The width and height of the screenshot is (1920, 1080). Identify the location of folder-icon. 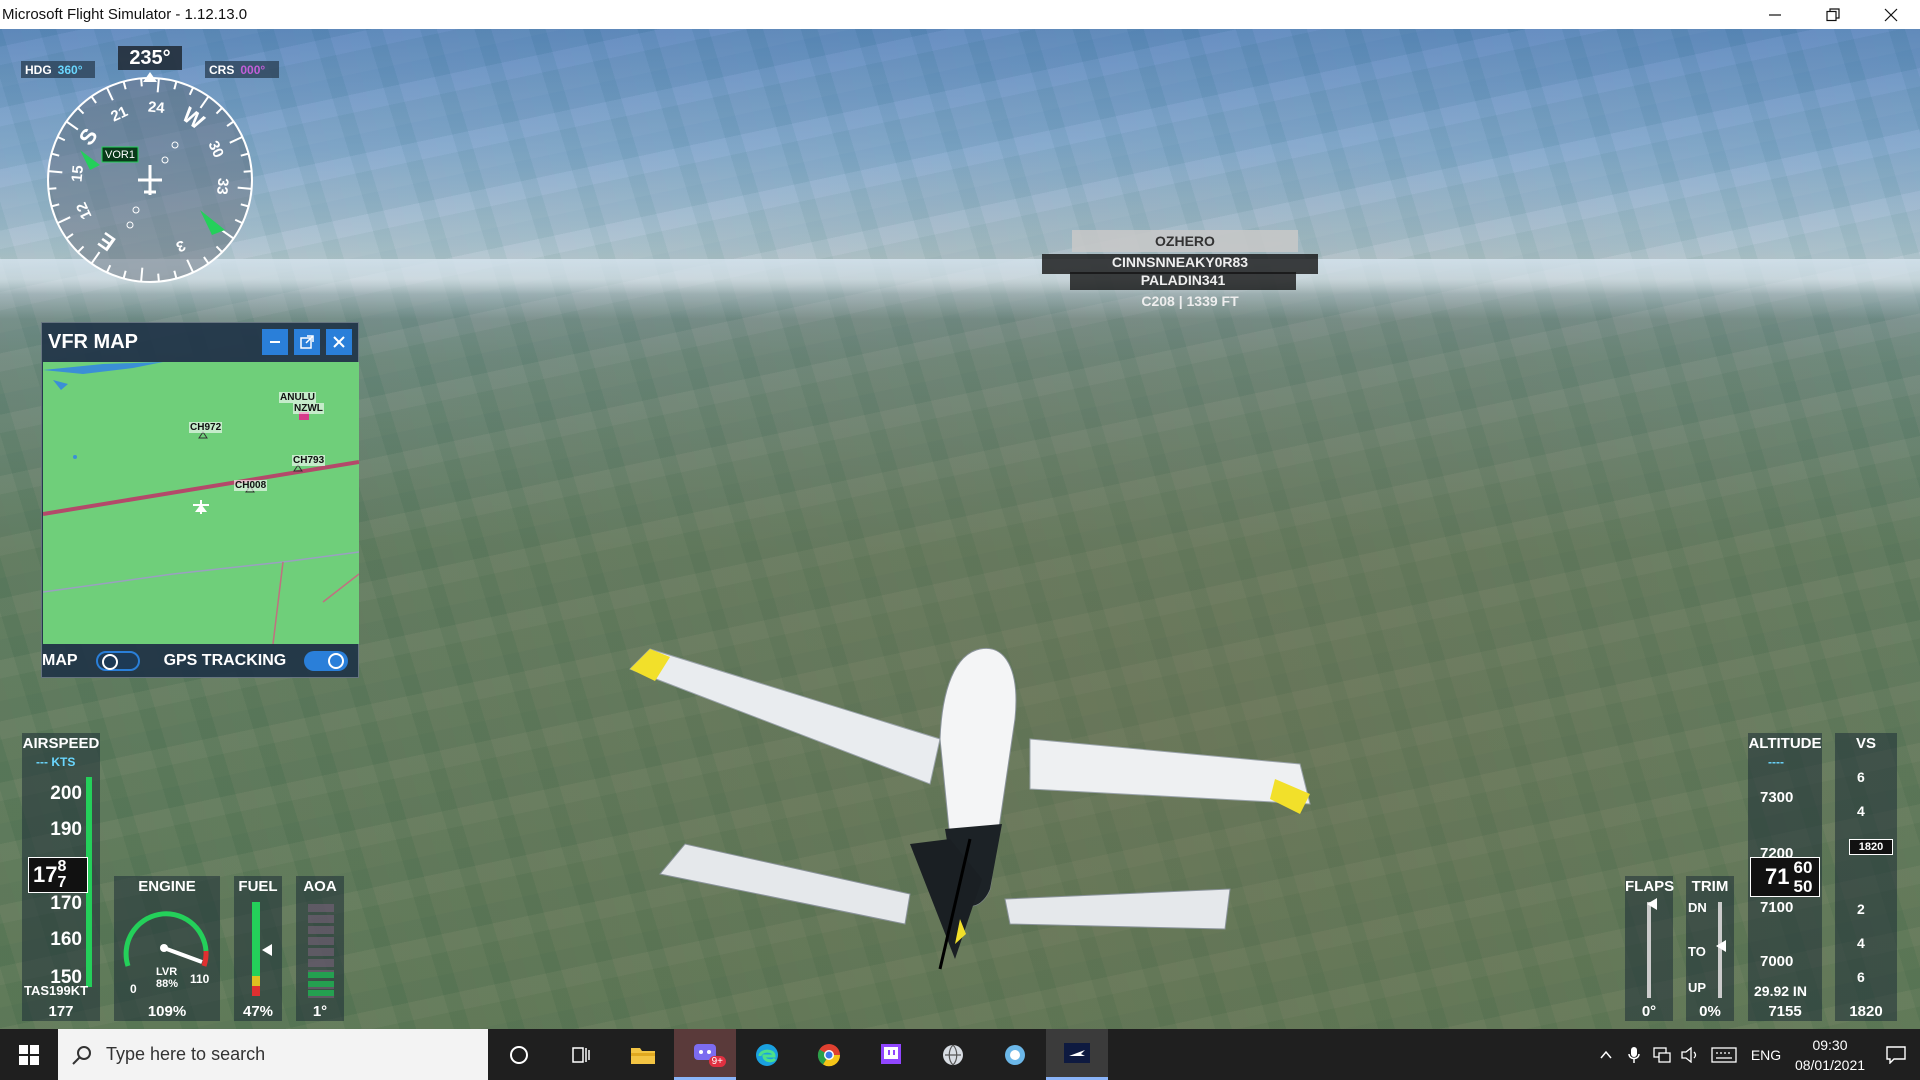
(643, 1055).